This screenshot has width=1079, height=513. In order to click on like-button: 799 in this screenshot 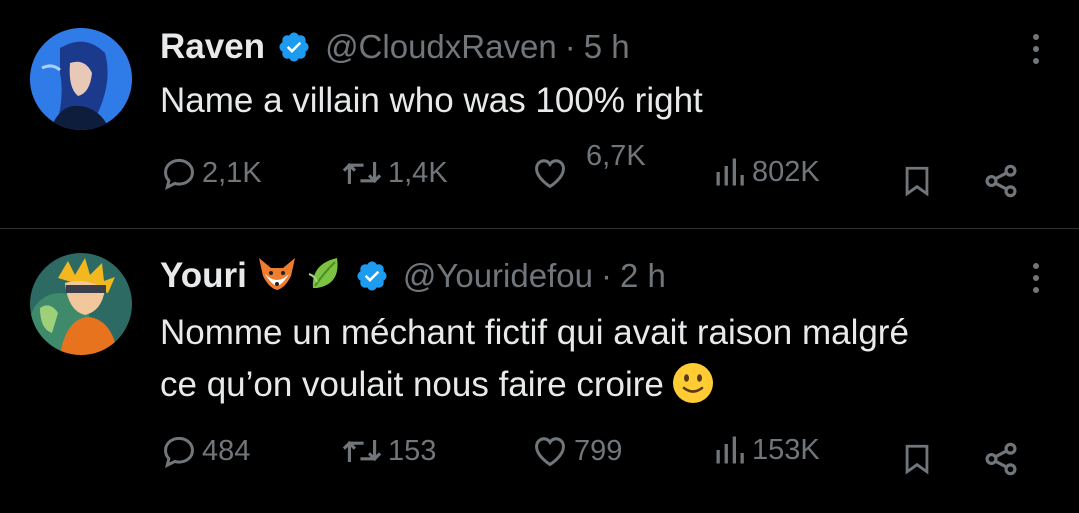, I will do `click(576, 451)`.